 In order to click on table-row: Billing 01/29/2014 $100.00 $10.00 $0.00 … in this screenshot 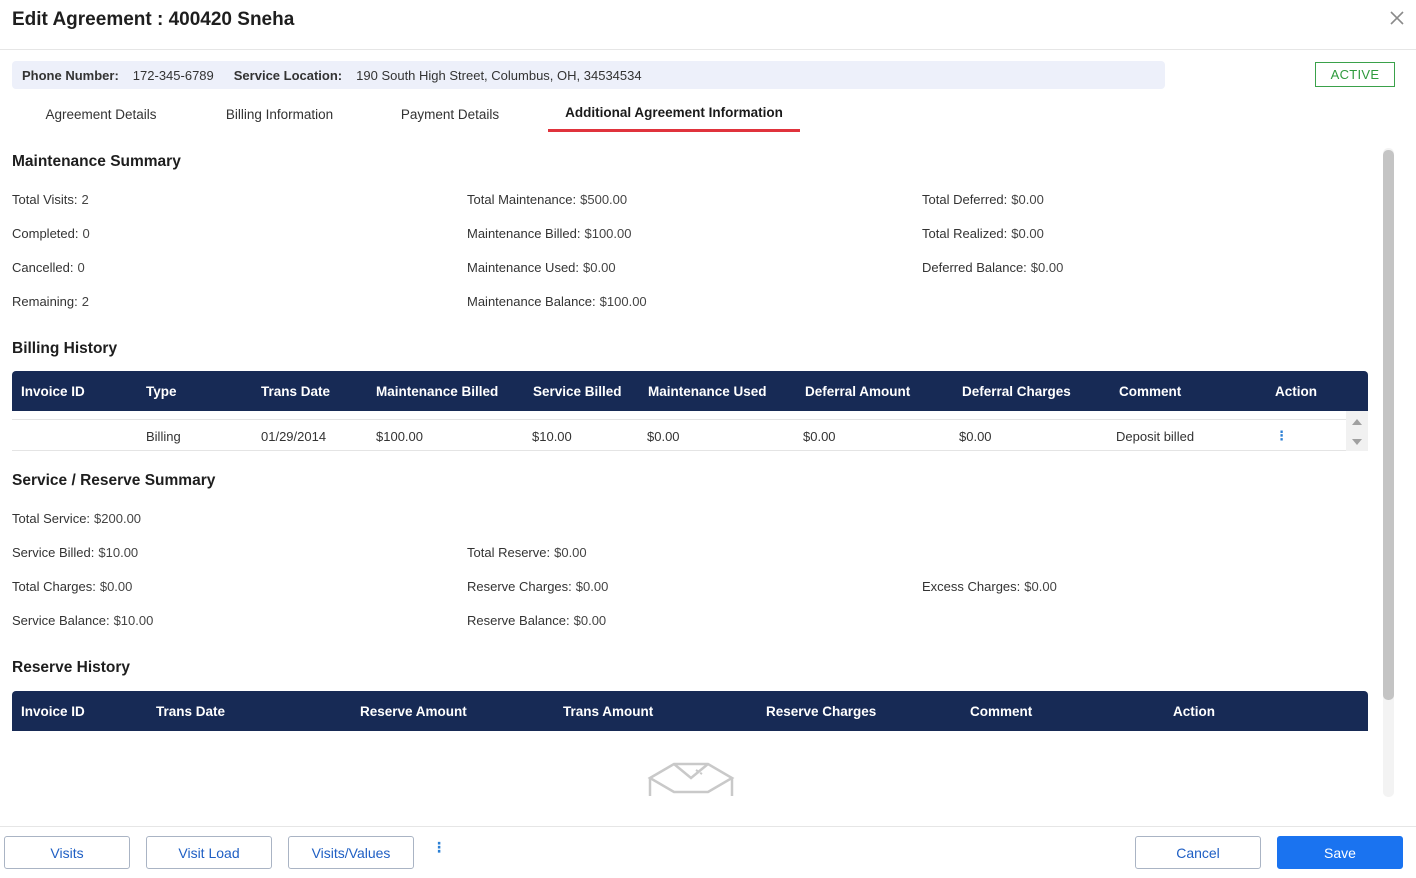, I will do `click(679, 435)`.